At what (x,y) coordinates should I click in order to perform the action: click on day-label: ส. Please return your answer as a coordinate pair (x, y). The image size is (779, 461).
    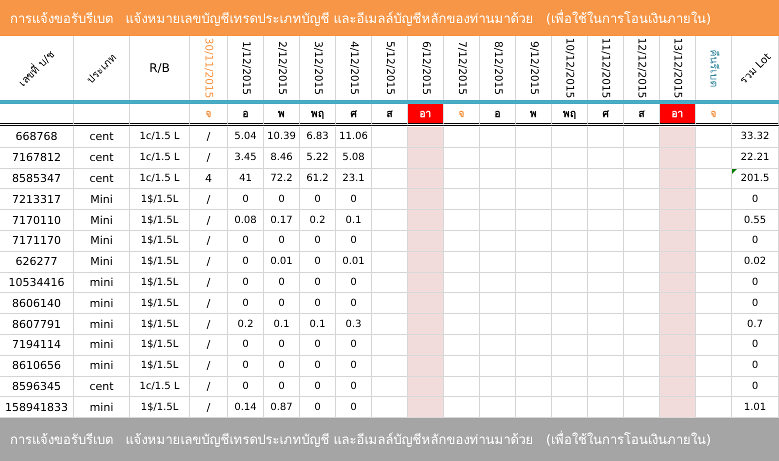
    Looking at the image, I should click on (641, 114).